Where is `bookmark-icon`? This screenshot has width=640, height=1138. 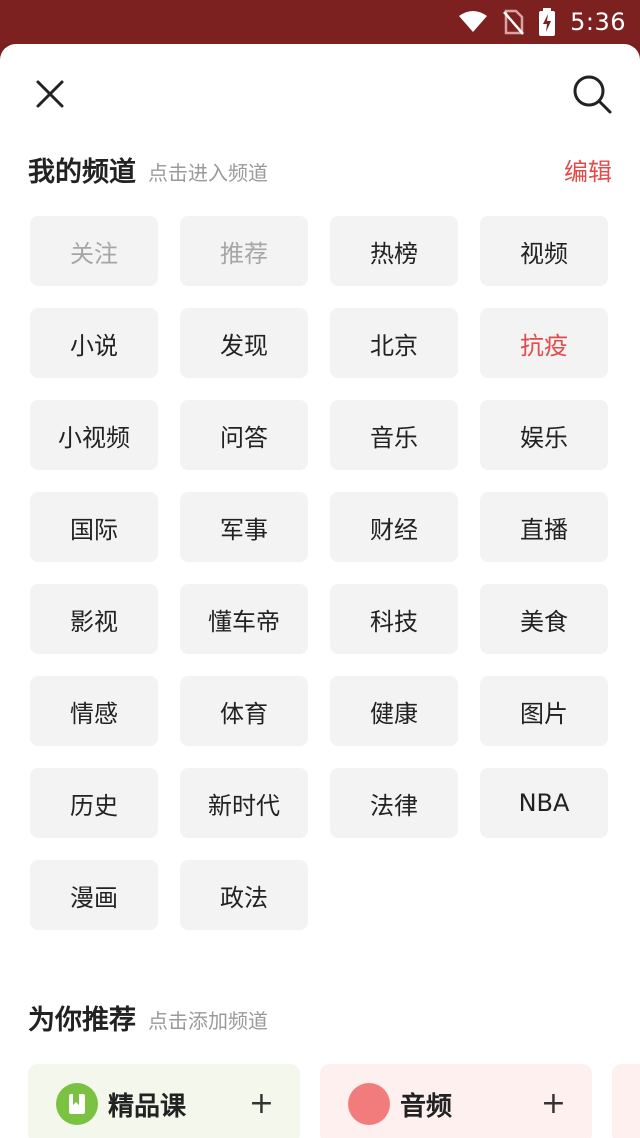
bookmark-icon is located at coordinates (77, 1104).